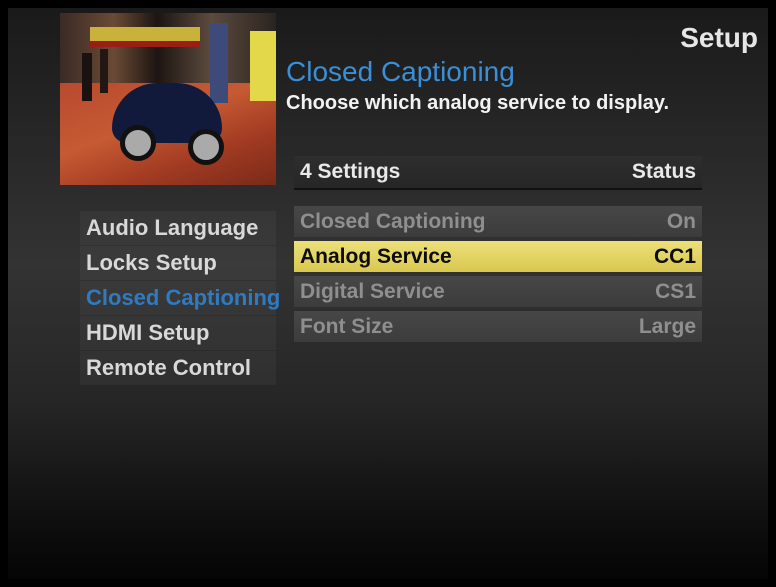 This screenshot has width=776, height=587. Describe the element at coordinates (350, 171) in the screenshot. I see `settings-count: 4 Settings` at that location.